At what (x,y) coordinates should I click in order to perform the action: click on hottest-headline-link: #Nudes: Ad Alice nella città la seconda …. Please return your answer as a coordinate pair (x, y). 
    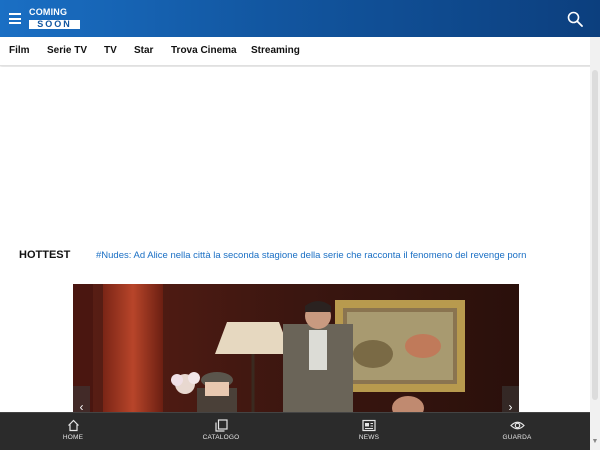
    Looking at the image, I should click on (311, 255).